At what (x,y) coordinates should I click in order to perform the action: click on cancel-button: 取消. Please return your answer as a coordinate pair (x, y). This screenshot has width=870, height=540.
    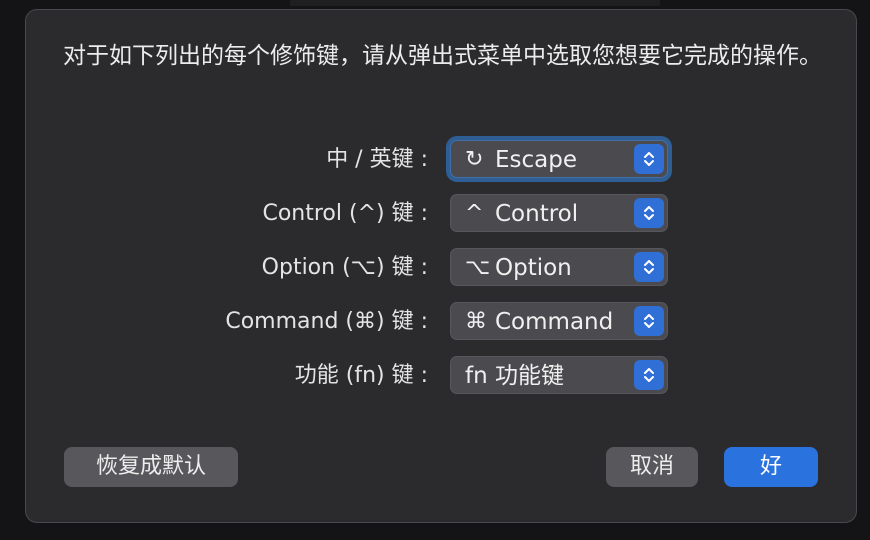
    Looking at the image, I should click on (652, 467).